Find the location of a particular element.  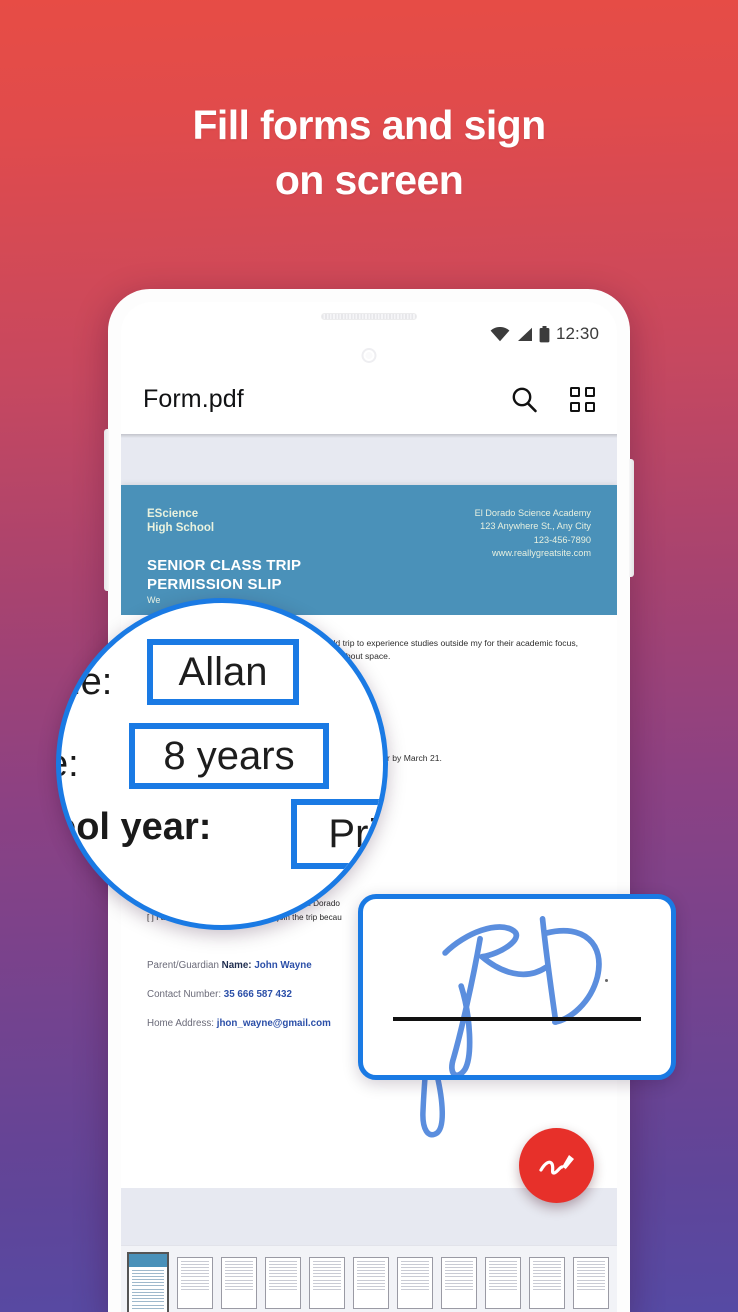

contact-academy: El Dorado Science Academy is located at coordinates (532, 513).